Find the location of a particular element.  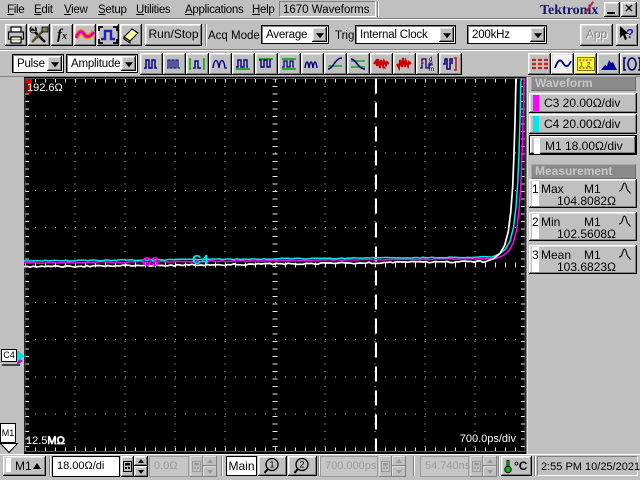

svg-text: 1 is located at coordinates (271, 465).